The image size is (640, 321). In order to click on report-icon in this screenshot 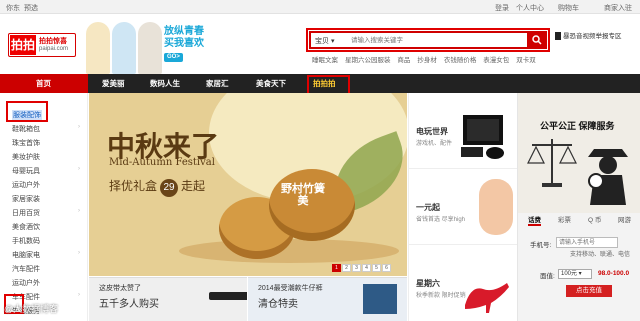, I will do `click(558, 36)`.